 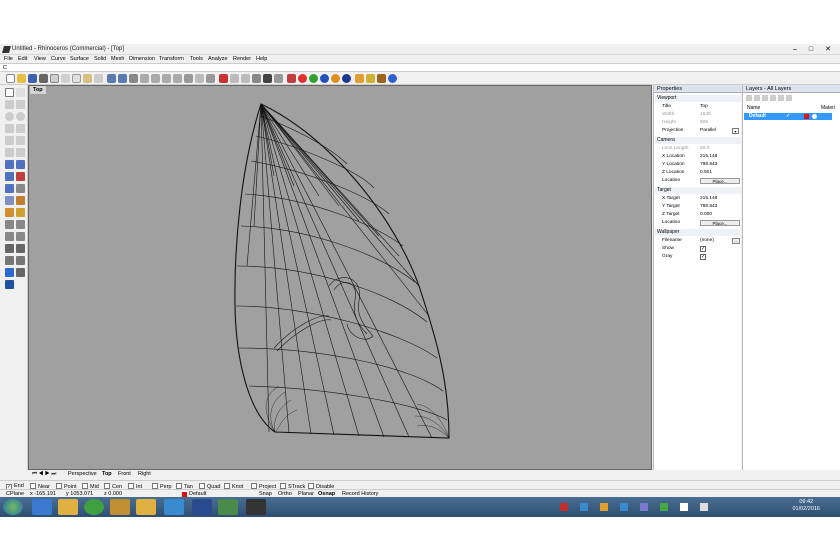 What do you see at coordinates (828, 108) in the screenshot?
I see `col-material: Materi` at bounding box center [828, 108].